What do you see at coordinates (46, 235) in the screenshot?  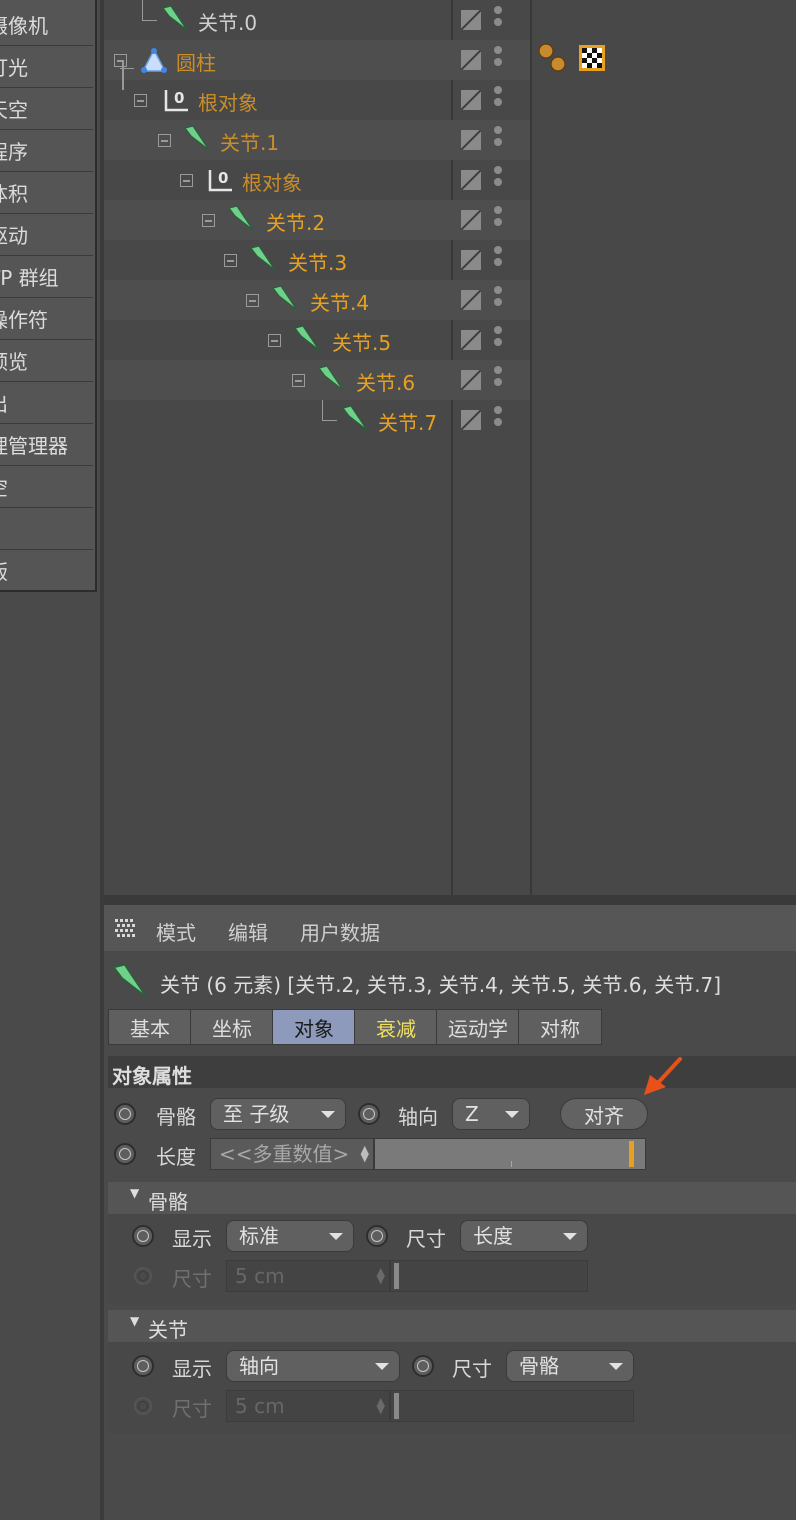 I see `menu-item-driver: 驱动` at bounding box center [46, 235].